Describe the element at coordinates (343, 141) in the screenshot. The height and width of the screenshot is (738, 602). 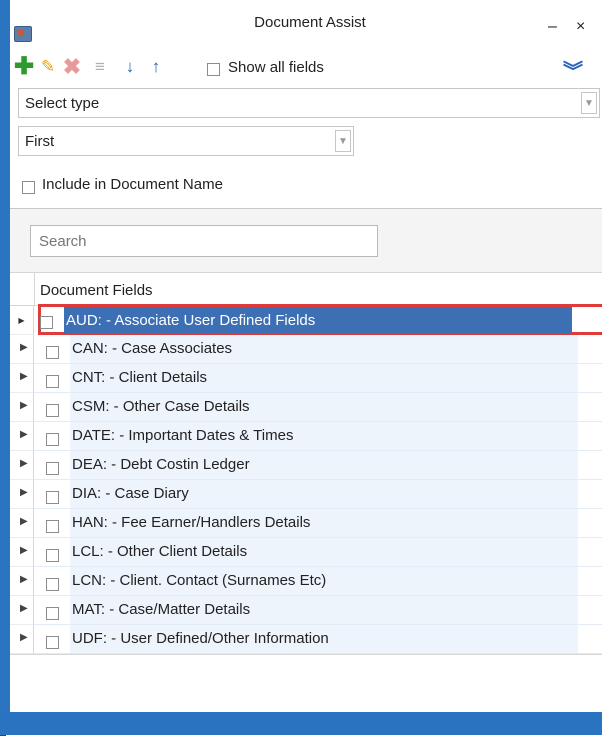
I see `position-select-dropdown-icon: ▼` at that location.